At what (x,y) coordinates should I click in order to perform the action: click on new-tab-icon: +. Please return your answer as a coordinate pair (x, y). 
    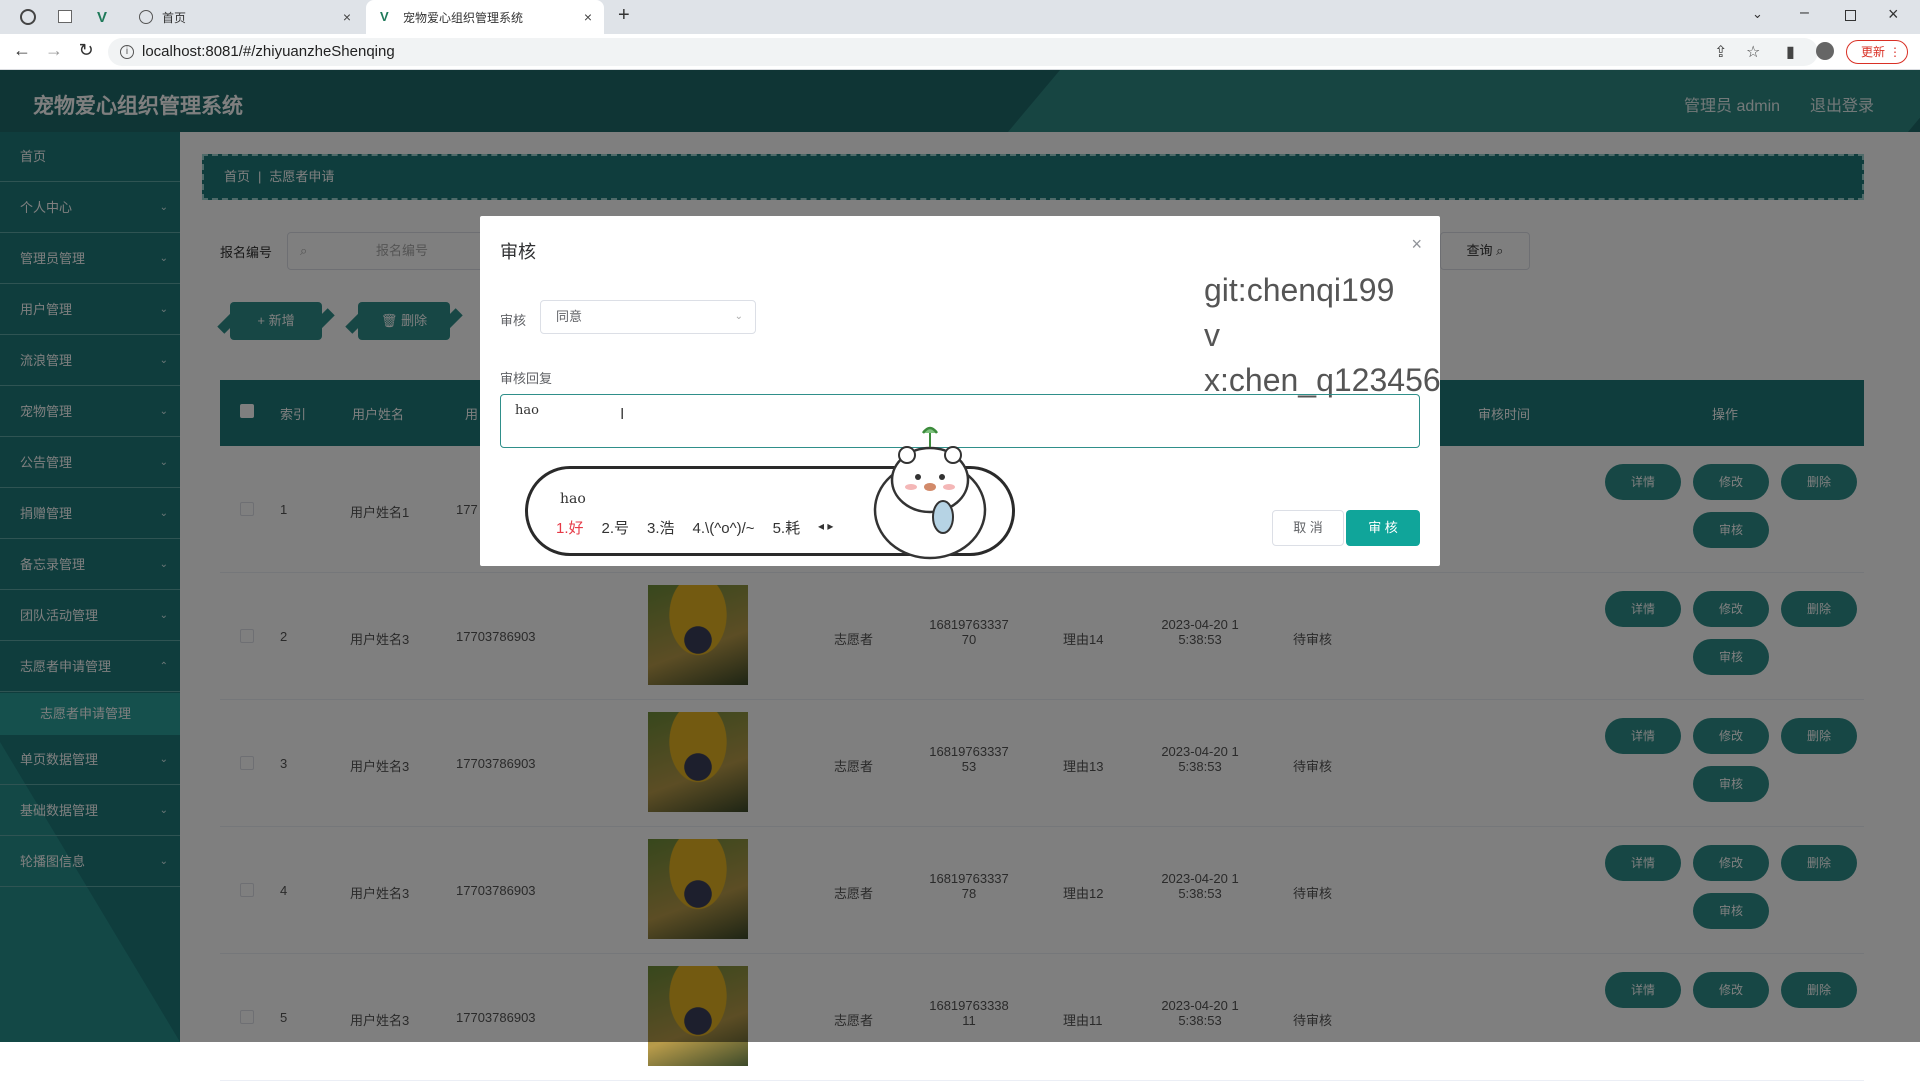
    Looking at the image, I should click on (624, 15).